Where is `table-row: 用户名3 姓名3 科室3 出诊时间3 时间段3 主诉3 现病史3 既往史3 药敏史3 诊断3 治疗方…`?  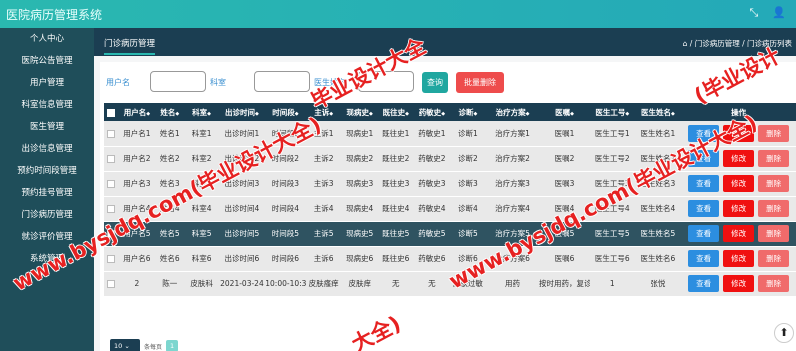 table-row: 用户名3 姓名3 科室3 出诊时间3 时间段3 主诉3 现病史3 既往史3 药敏史3 诊断3 治疗方… is located at coordinates (450, 183).